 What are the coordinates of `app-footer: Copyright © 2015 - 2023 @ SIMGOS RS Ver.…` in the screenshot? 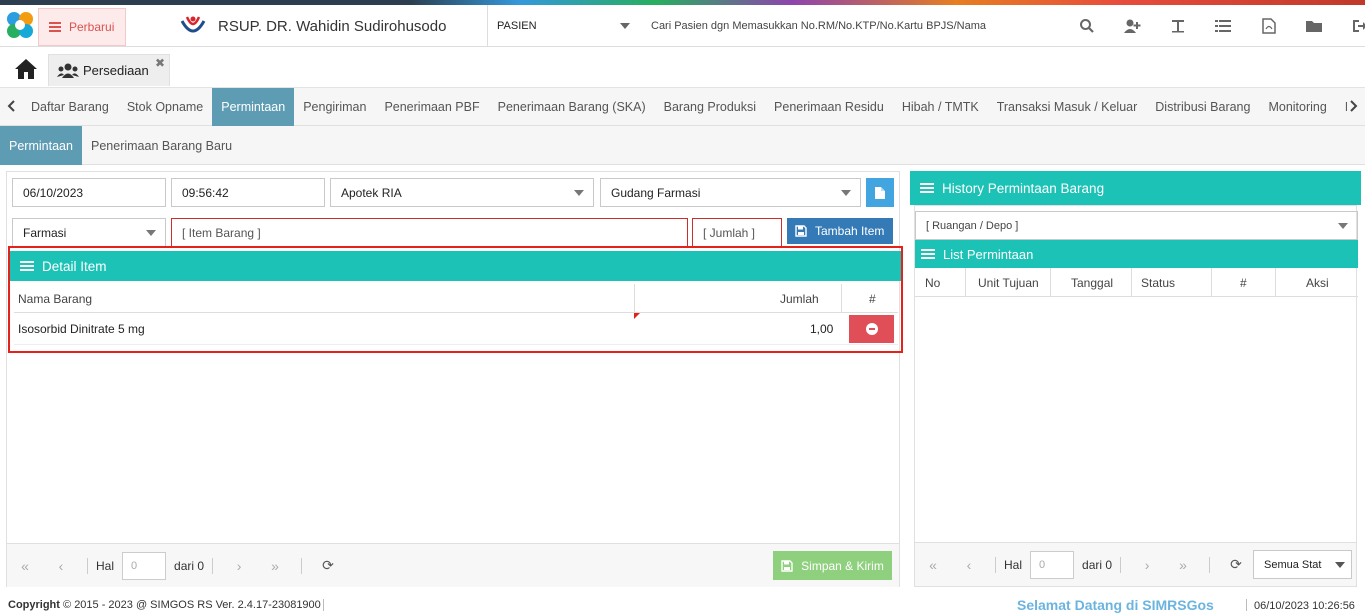 It's located at (682, 605).